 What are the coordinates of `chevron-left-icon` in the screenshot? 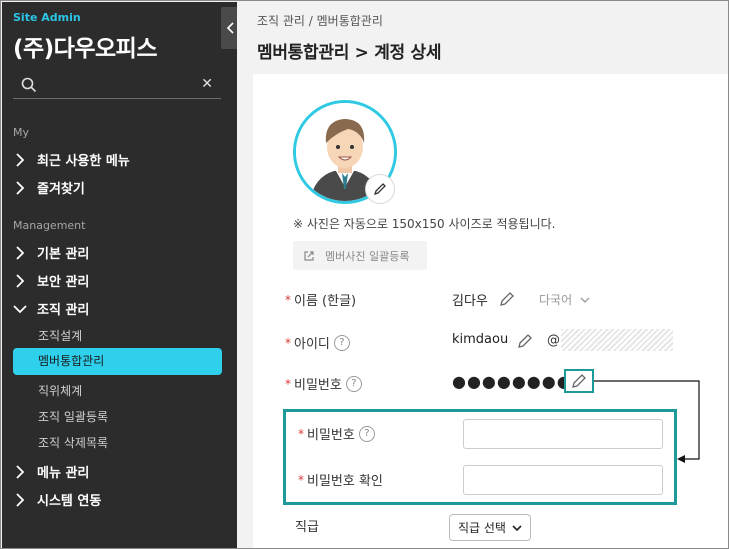 It's located at (230, 28).